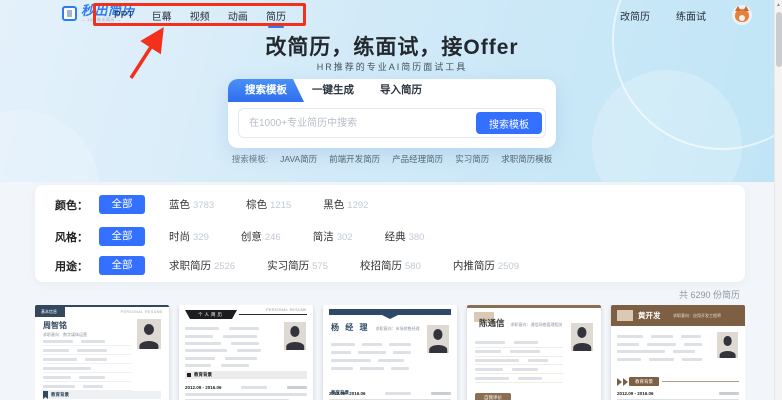 Image resolution: width=782 pixels, height=400 pixels. I want to click on education-entry: 2012.09 - 2016.06, so click(390, 395).